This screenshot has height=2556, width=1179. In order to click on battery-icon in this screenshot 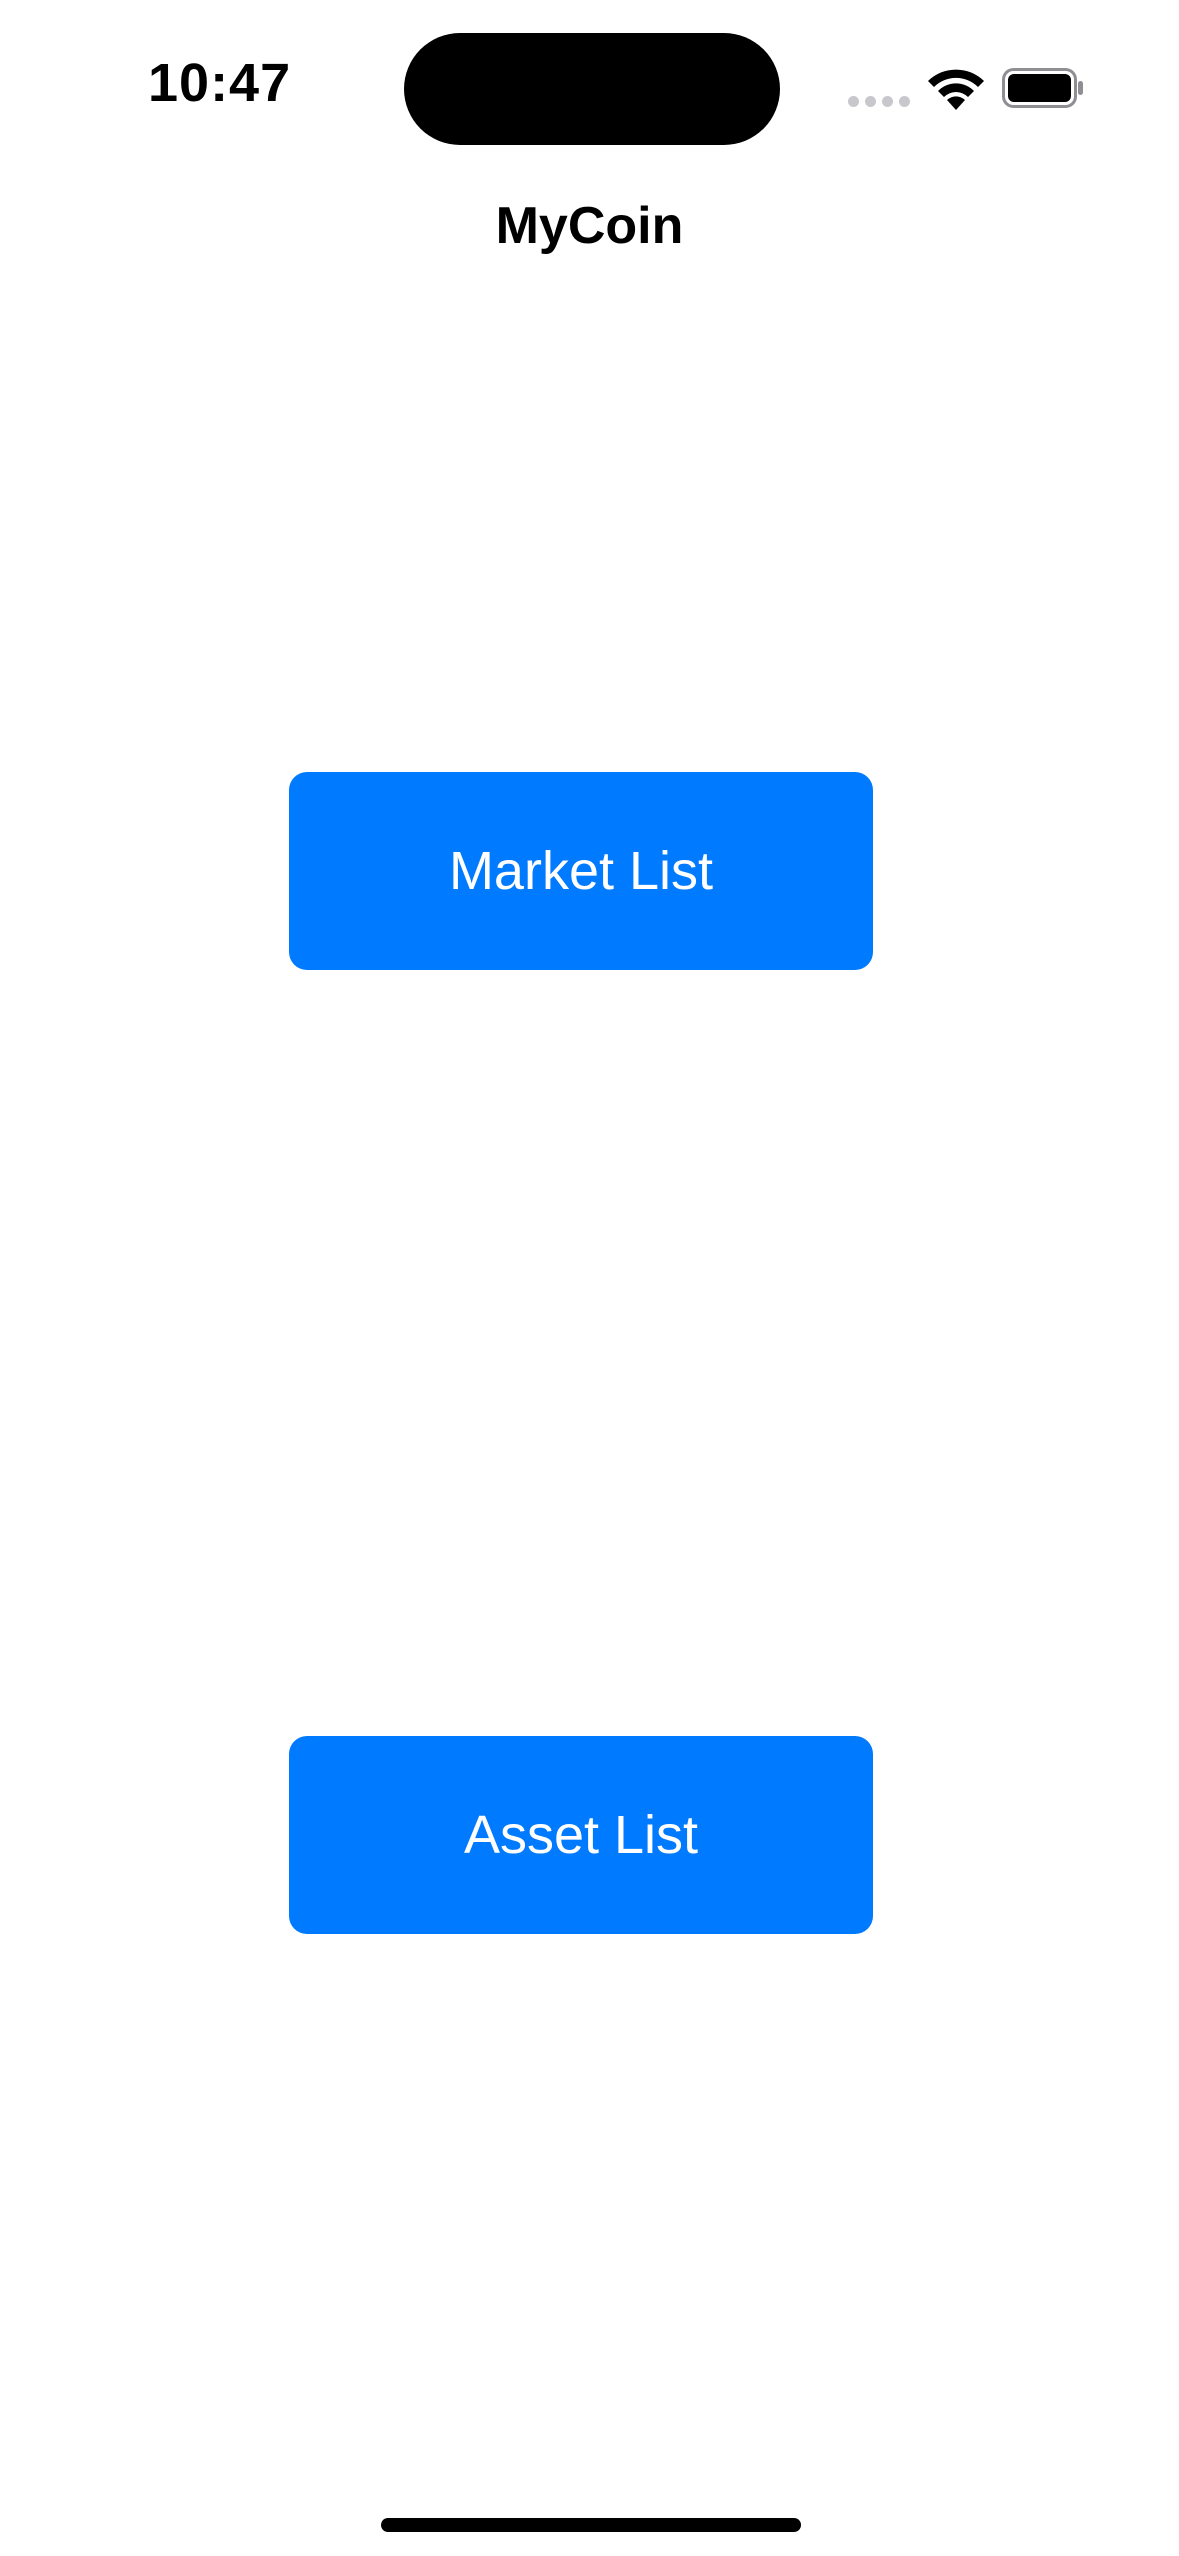, I will do `click(1042, 88)`.